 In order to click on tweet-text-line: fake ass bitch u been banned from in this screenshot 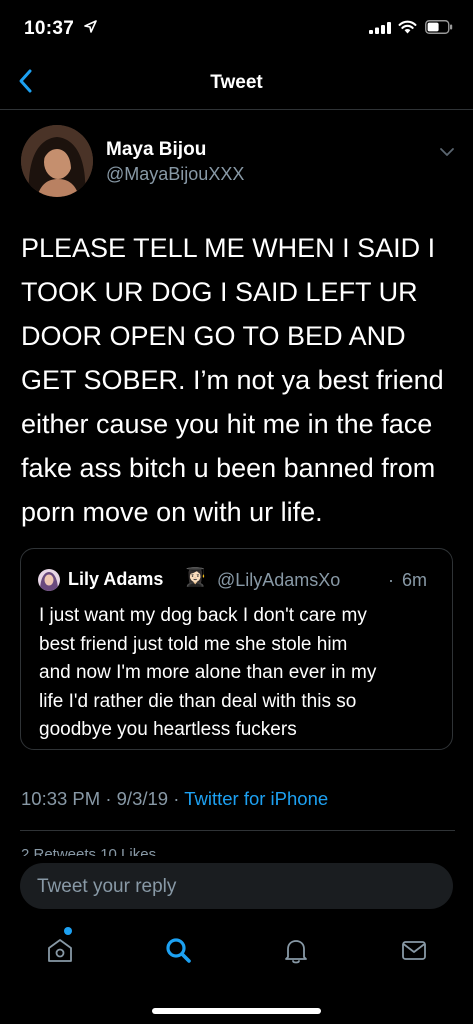, I will do `click(228, 468)`.